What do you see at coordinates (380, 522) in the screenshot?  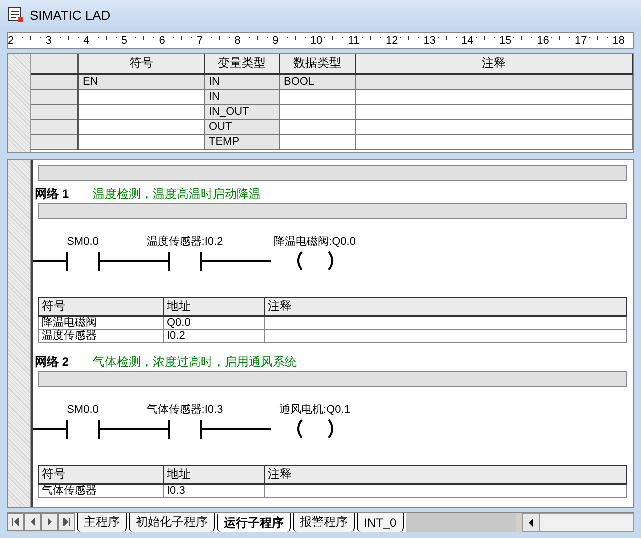 I see `program-tab: INT_0` at bounding box center [380, 522].